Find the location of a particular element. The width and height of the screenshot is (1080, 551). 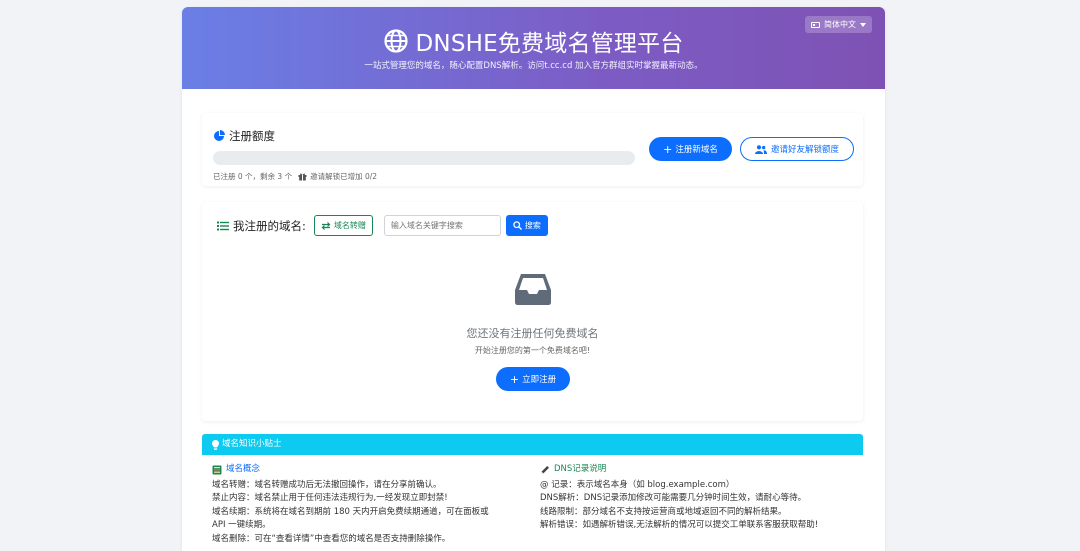

book-icon is located at coordinates (217, 470).